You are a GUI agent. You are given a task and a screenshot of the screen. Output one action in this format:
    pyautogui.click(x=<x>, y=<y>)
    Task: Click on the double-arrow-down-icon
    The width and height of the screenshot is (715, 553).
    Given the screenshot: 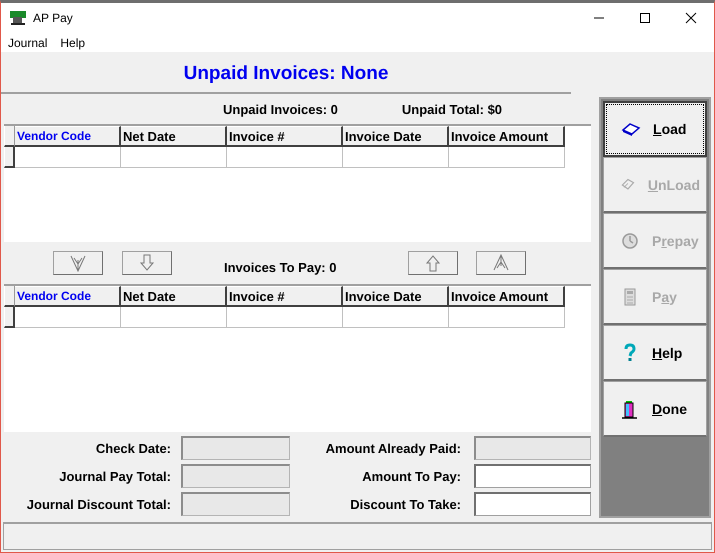 What is the action you would take?
    pyautogui.click(x=78, y=263)
    